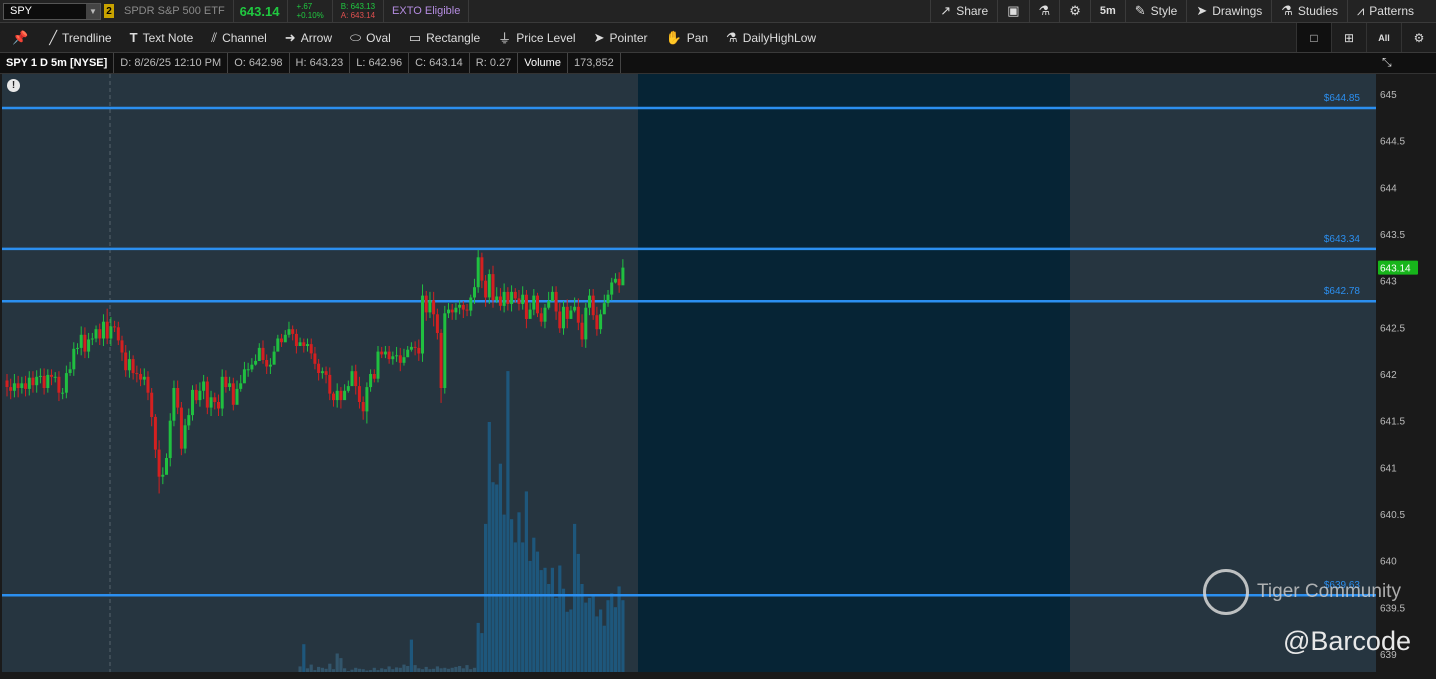 The width and height of the screenshot is (1436, 679). What do you see at coordinates (13, 85) in the screenshot?
I see `alert-icon: !` at bounding box center [13, 85].